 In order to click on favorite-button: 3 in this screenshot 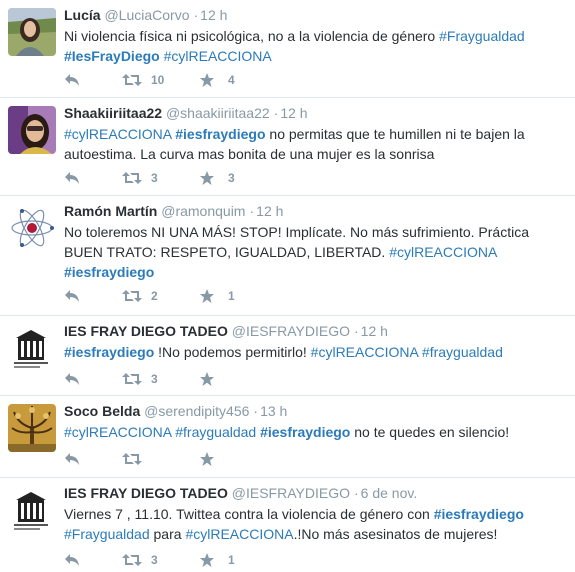, I will do `click(217, 178)`.